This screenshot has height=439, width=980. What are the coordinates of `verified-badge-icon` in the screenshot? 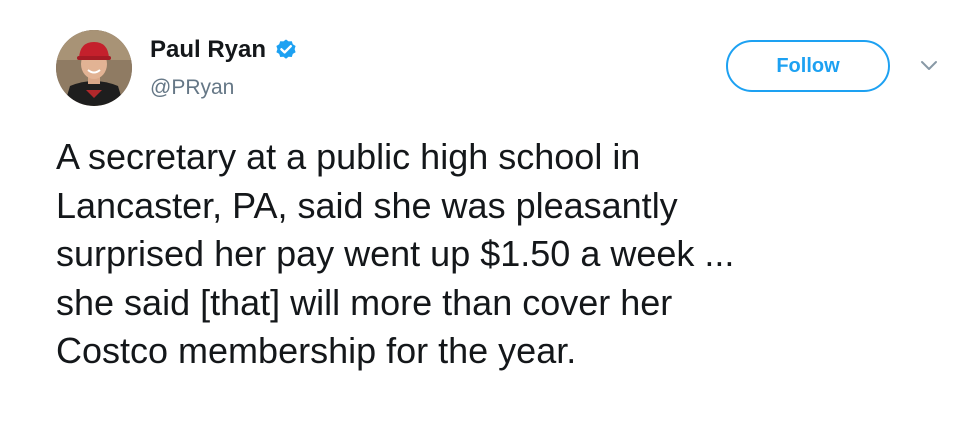 It's located at (286, 50).